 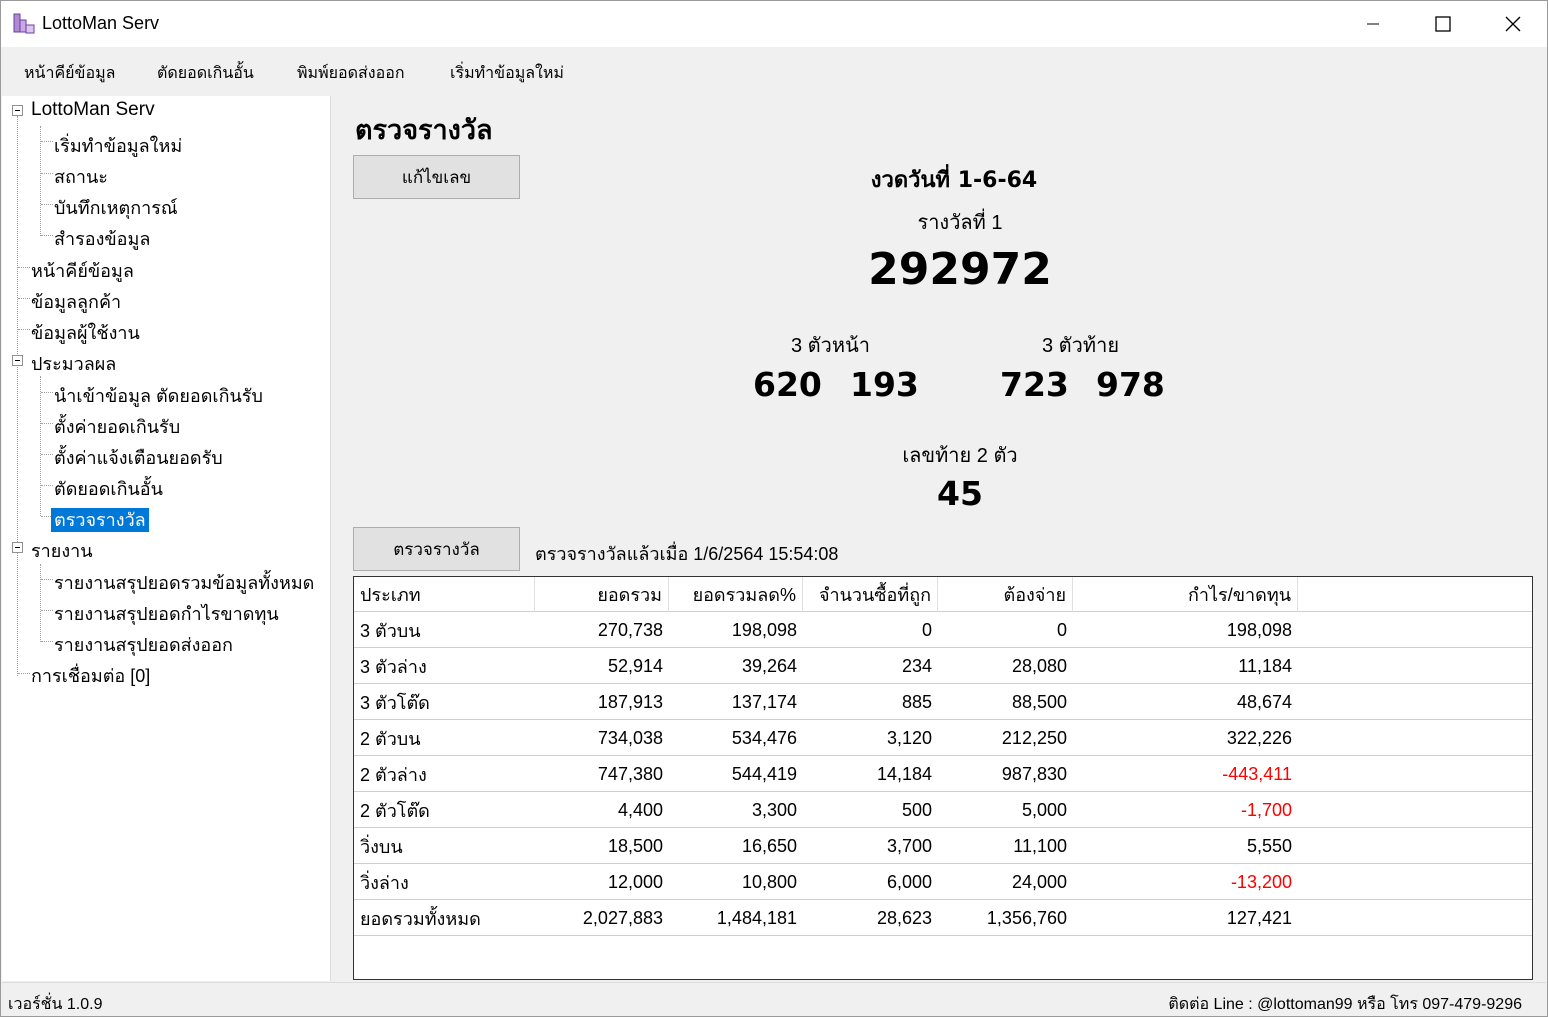 I want to click on tree-root: LottoMan Serv, so click(x=93, y=110).